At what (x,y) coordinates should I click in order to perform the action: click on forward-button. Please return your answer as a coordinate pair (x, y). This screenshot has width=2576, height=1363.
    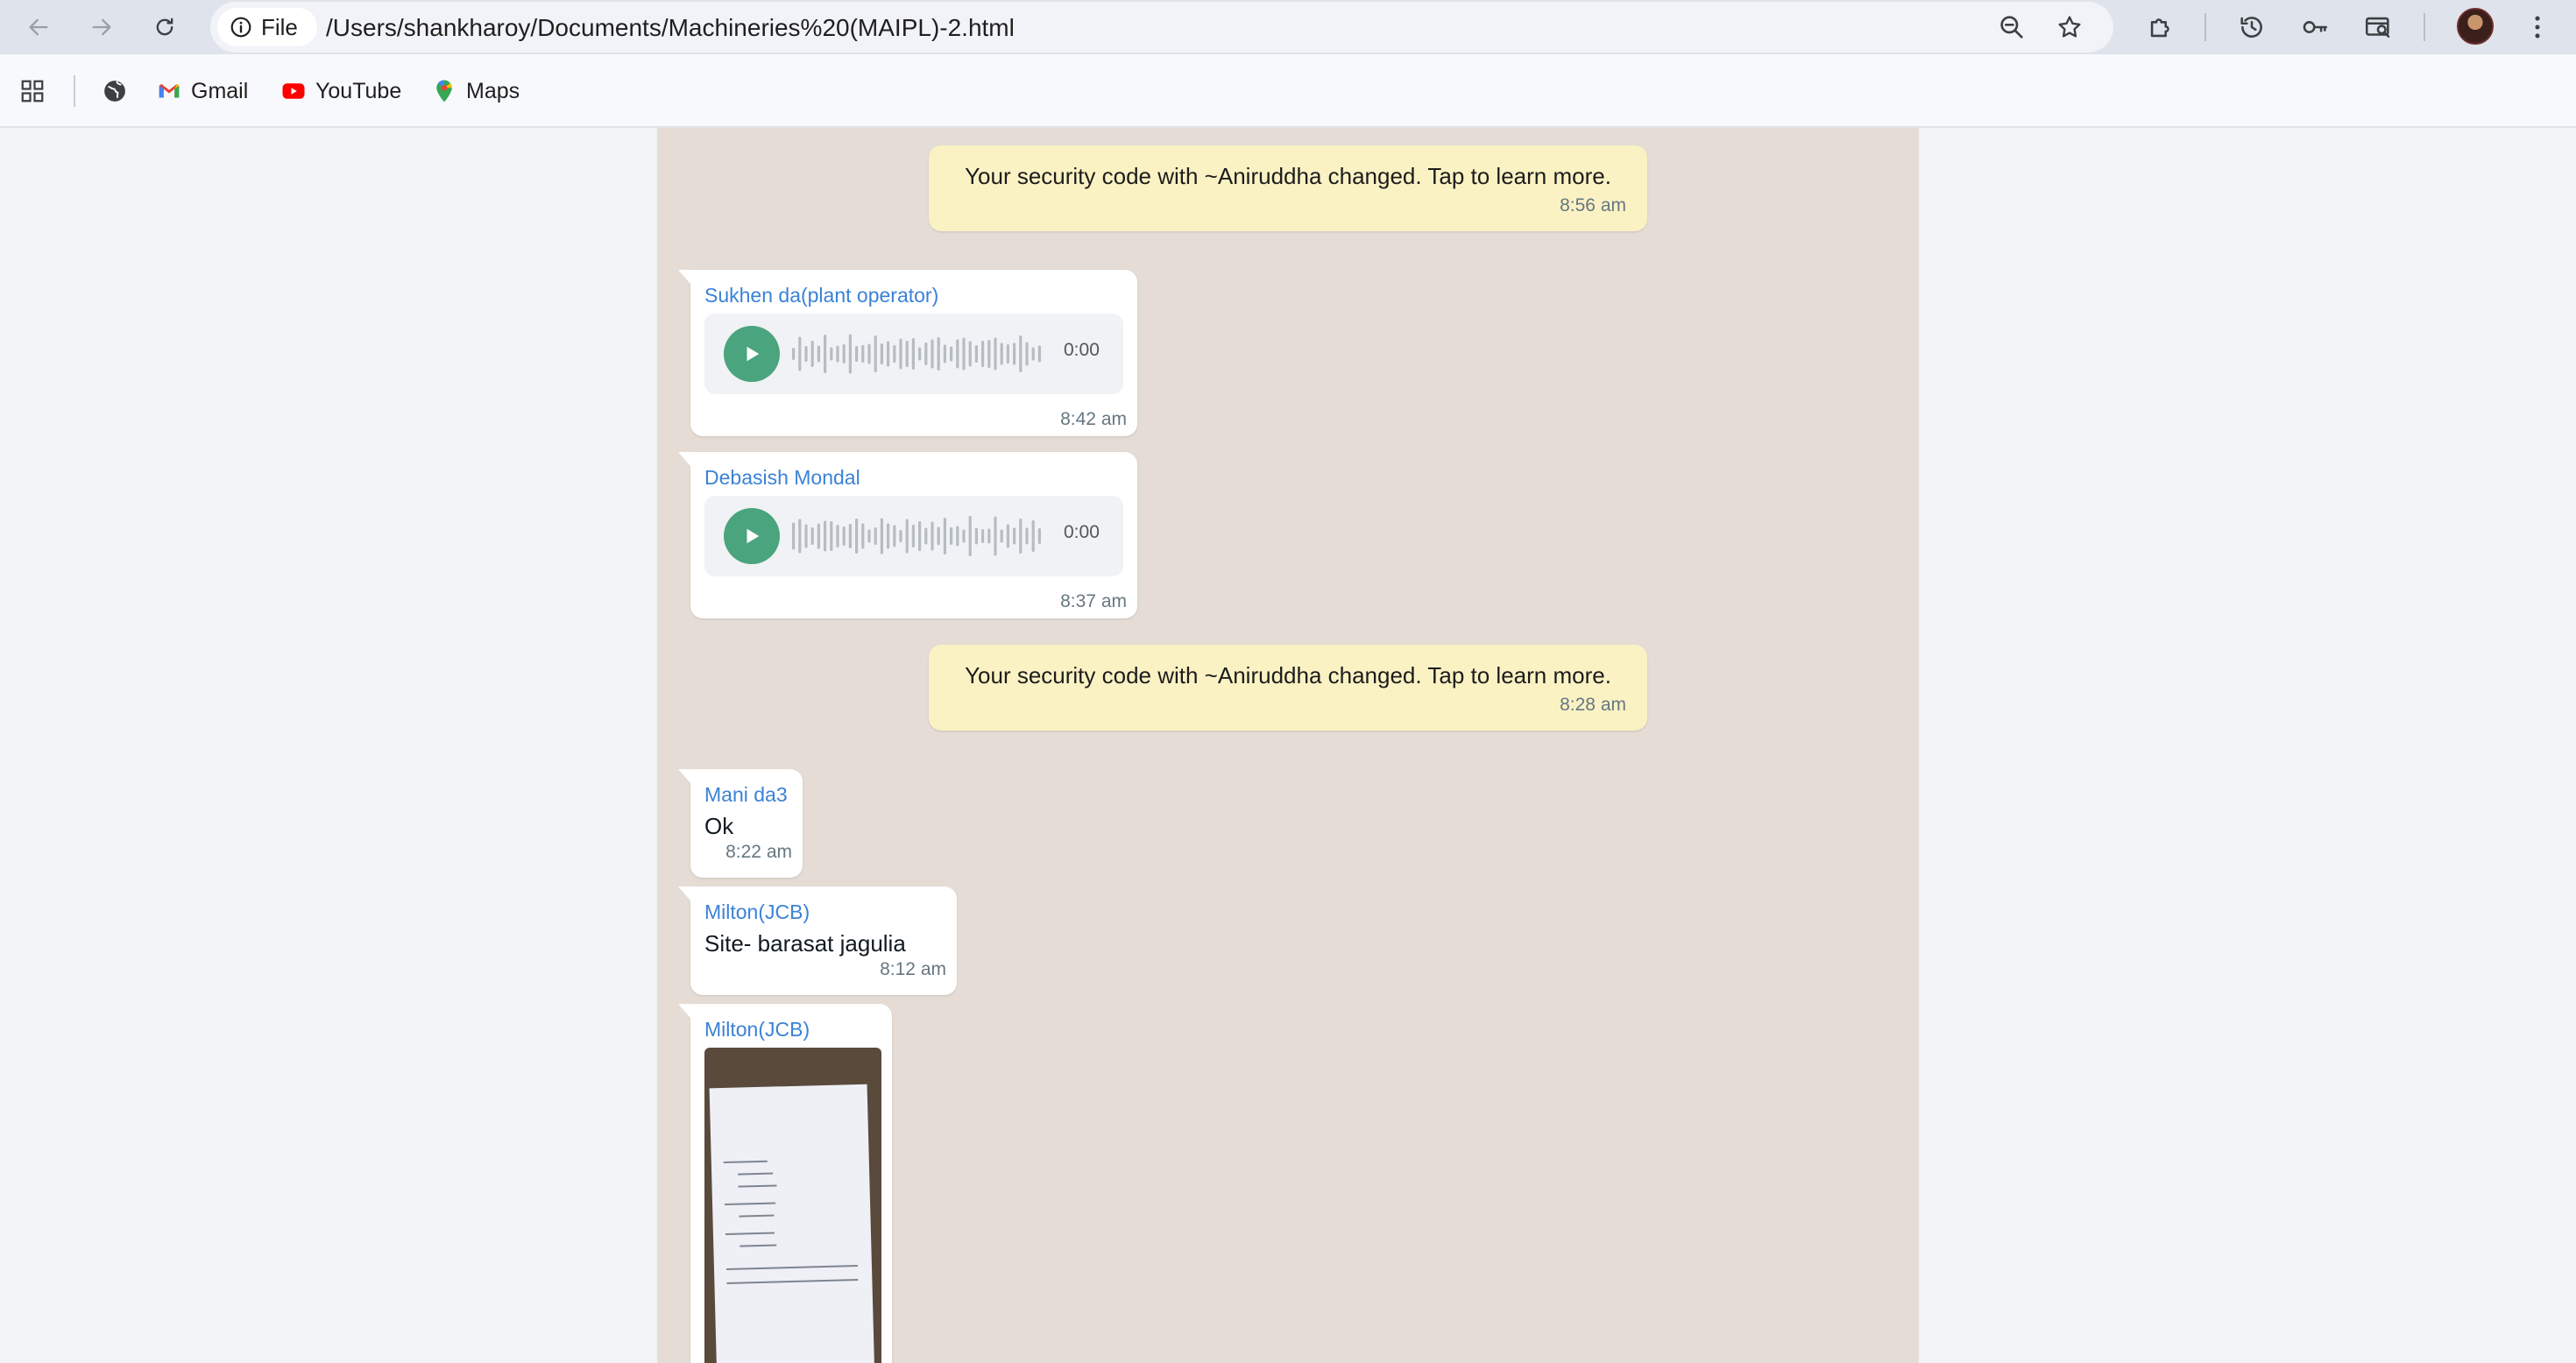
    Looking at the image, I should click on (101, 28).